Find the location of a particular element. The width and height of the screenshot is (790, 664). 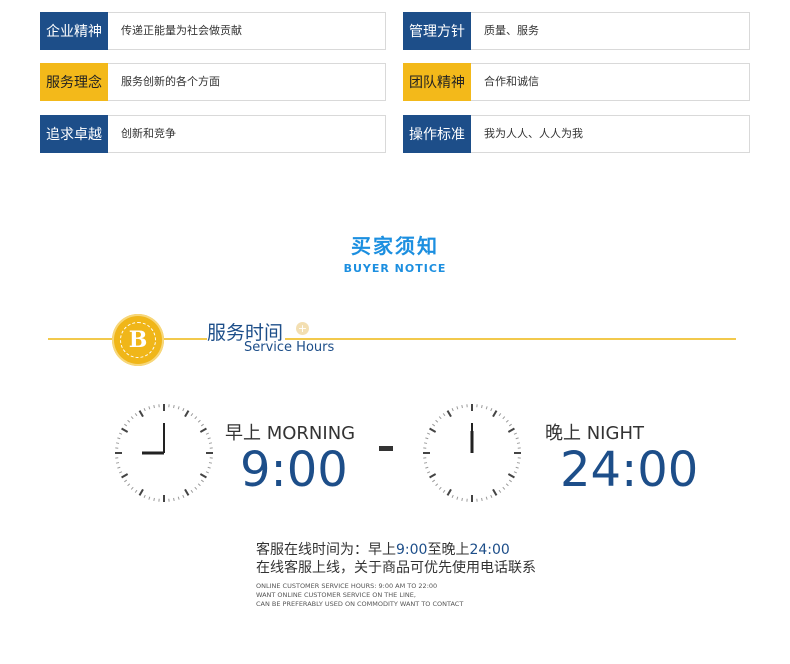

line1-mid: 至晚上 is located at coordinates (448, 550).